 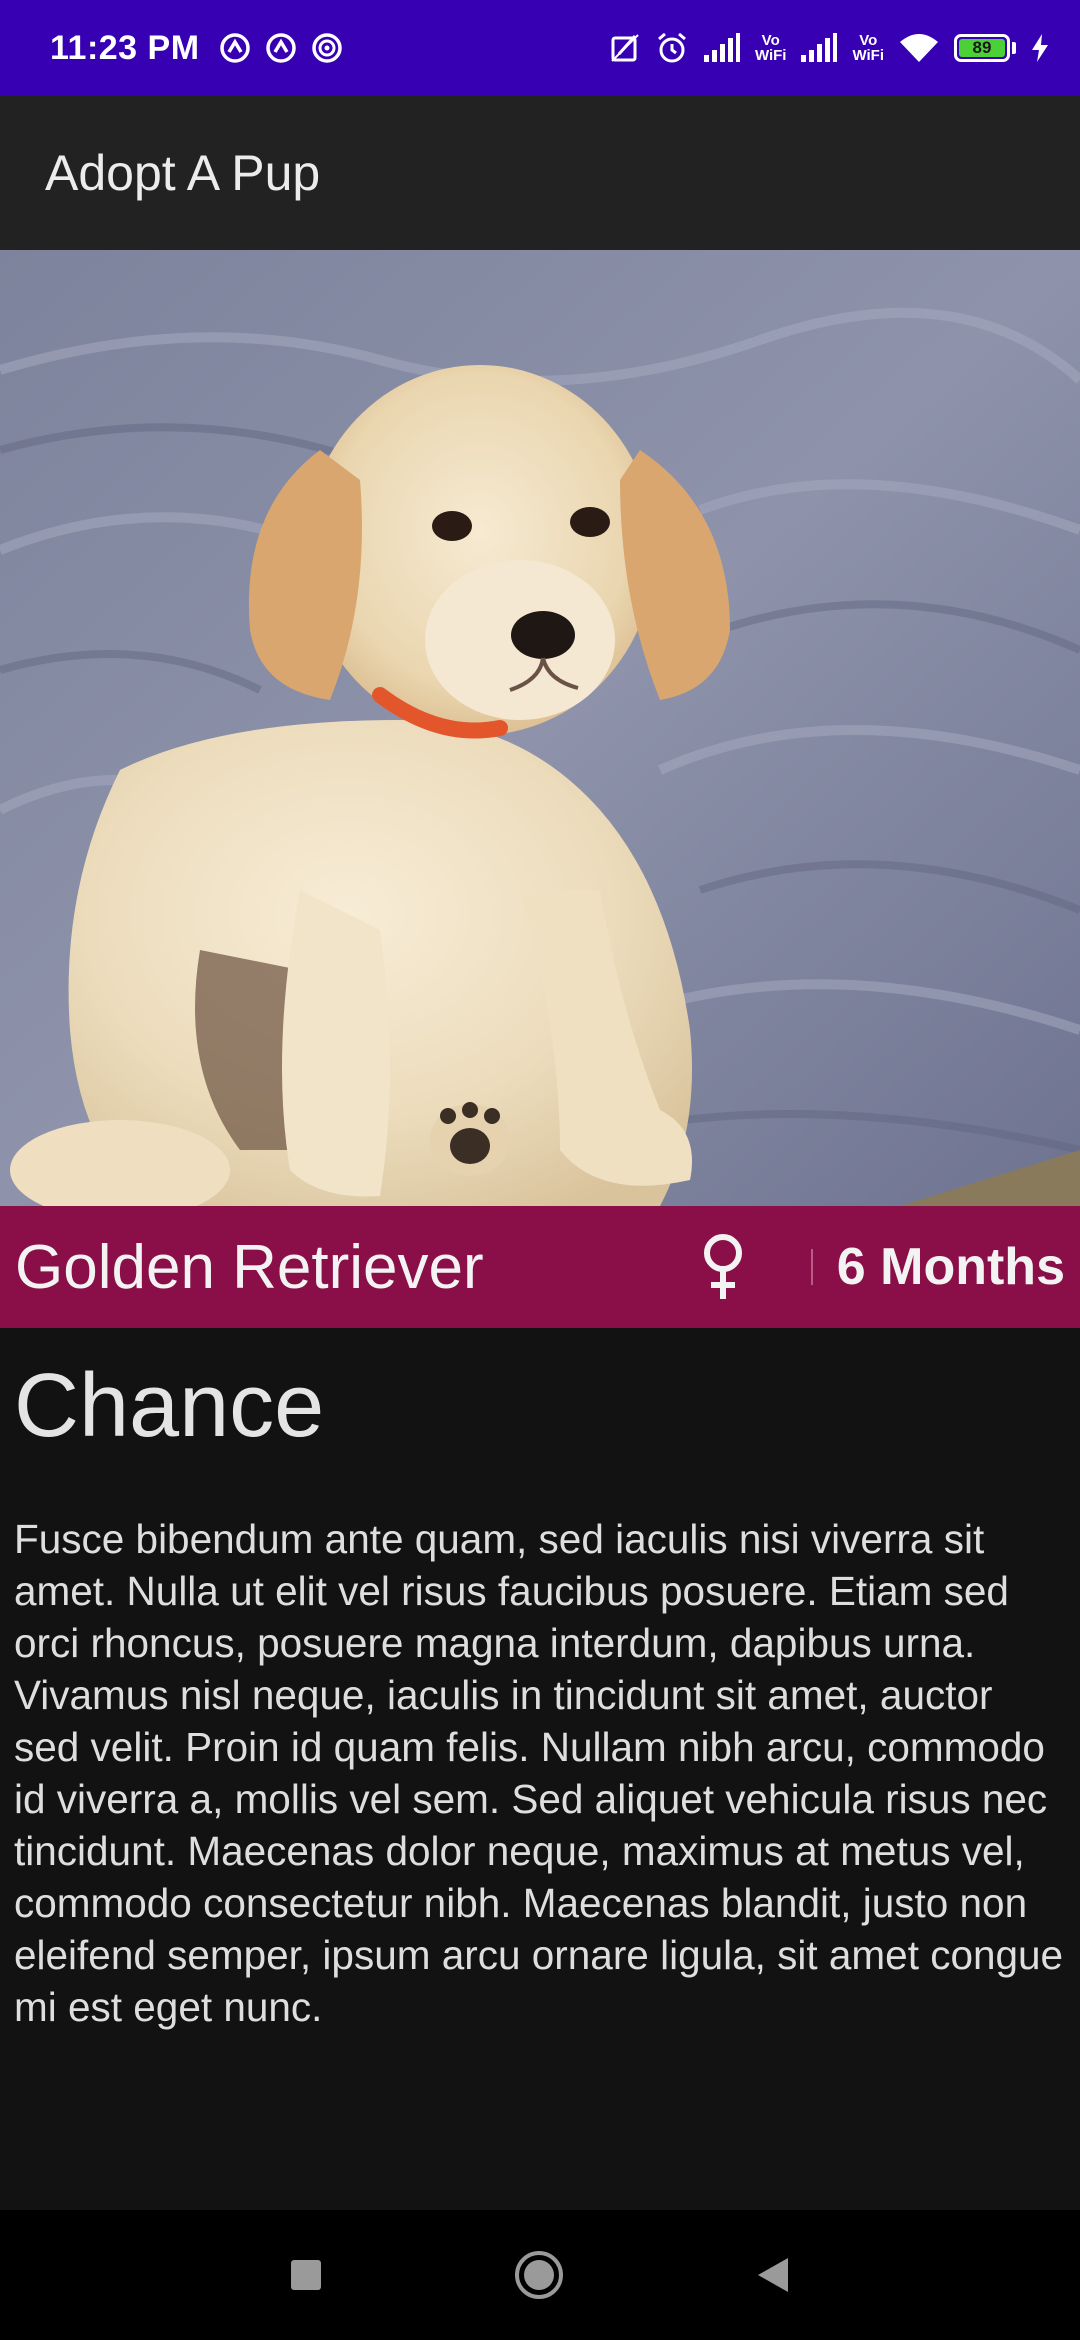 I want to click on age-label: 6 Months, so click(x=950, y=1267).